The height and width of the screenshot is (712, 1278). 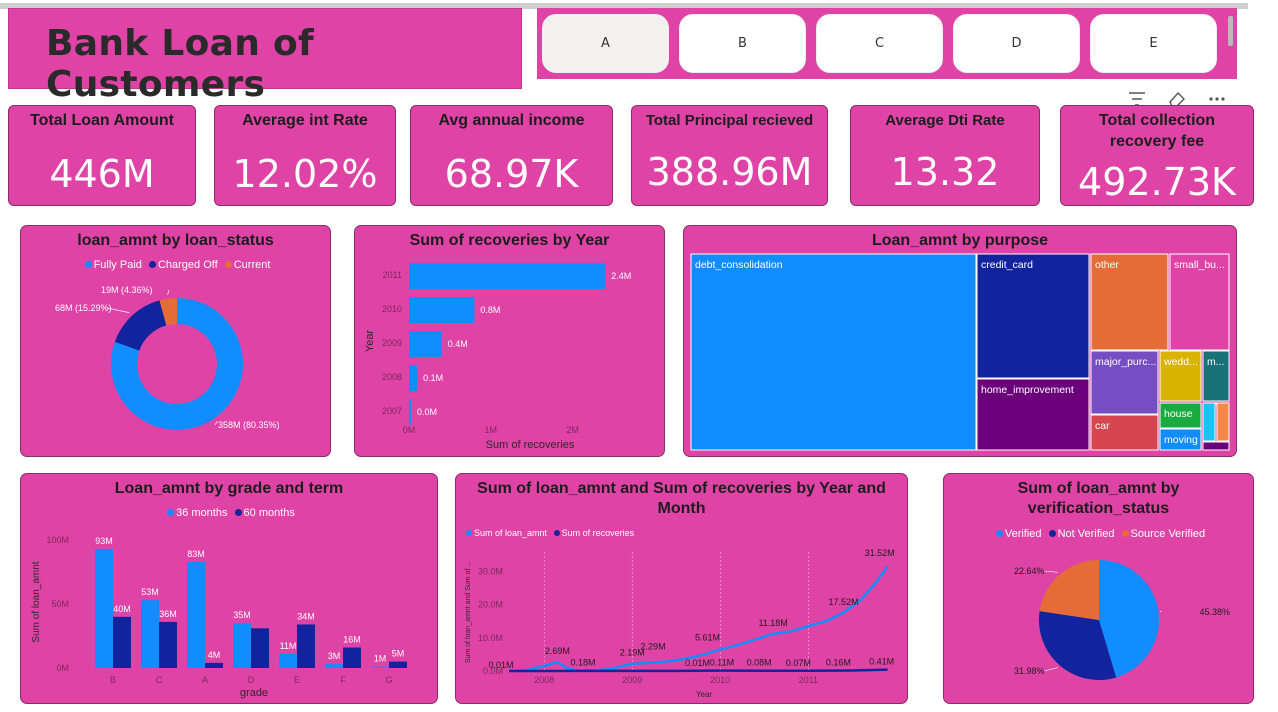 What do you see at coordinates (102, 174) in the screenshot?
I see `kpi-value: 446M` at bounding box center [102, 174].